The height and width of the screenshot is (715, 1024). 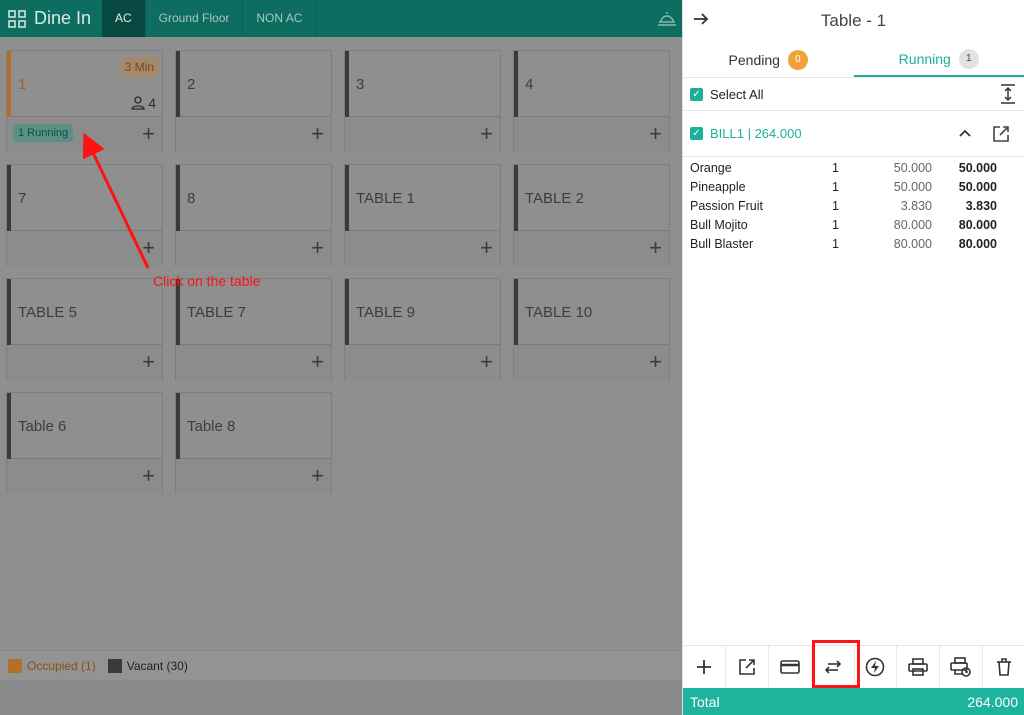 What do you see at coordinates (195, 18) in the screenshot?
I see `tab-ground-floor: Ground Floor` at bounding box center [195, 18].